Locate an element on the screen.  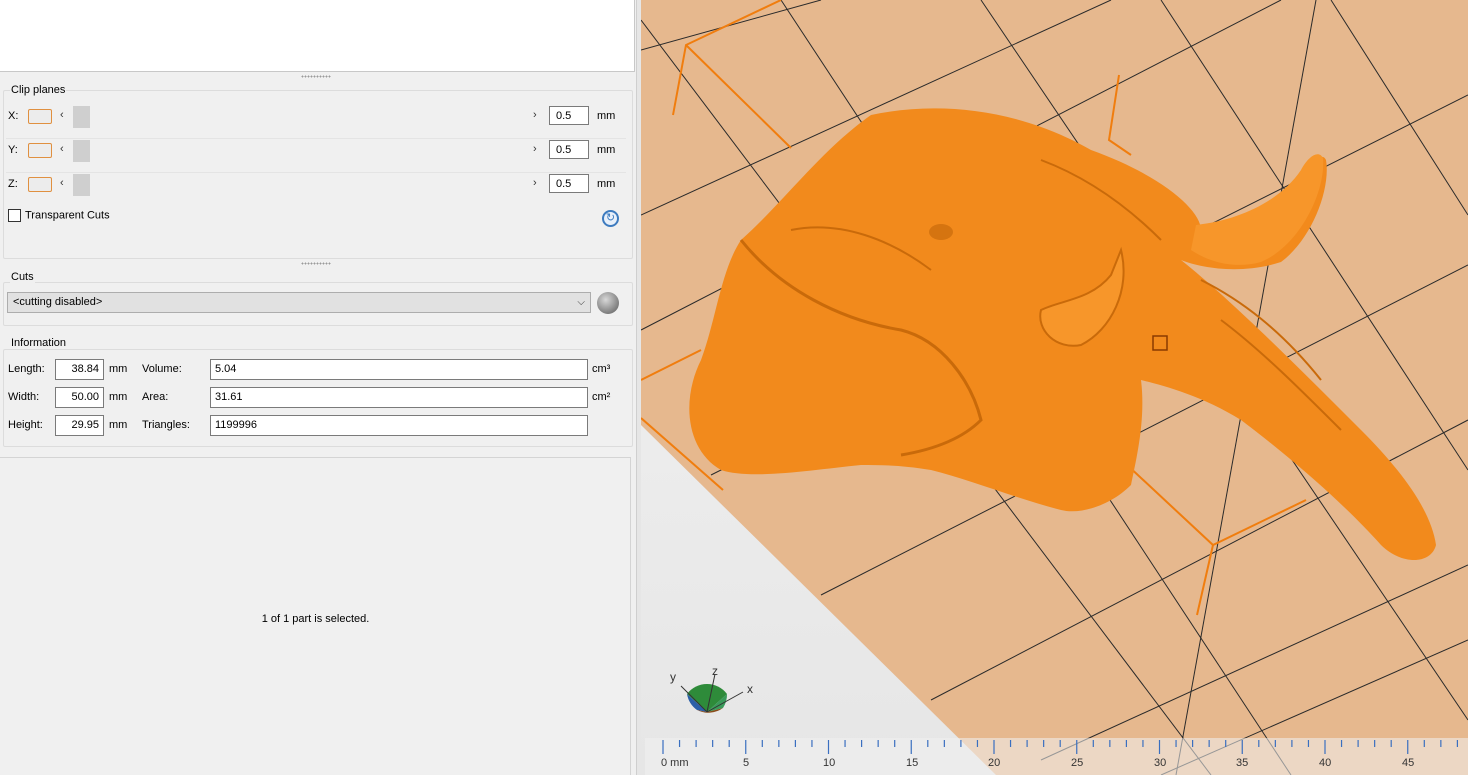
clip-unit-x: mm is located at coordinates (606, 116).